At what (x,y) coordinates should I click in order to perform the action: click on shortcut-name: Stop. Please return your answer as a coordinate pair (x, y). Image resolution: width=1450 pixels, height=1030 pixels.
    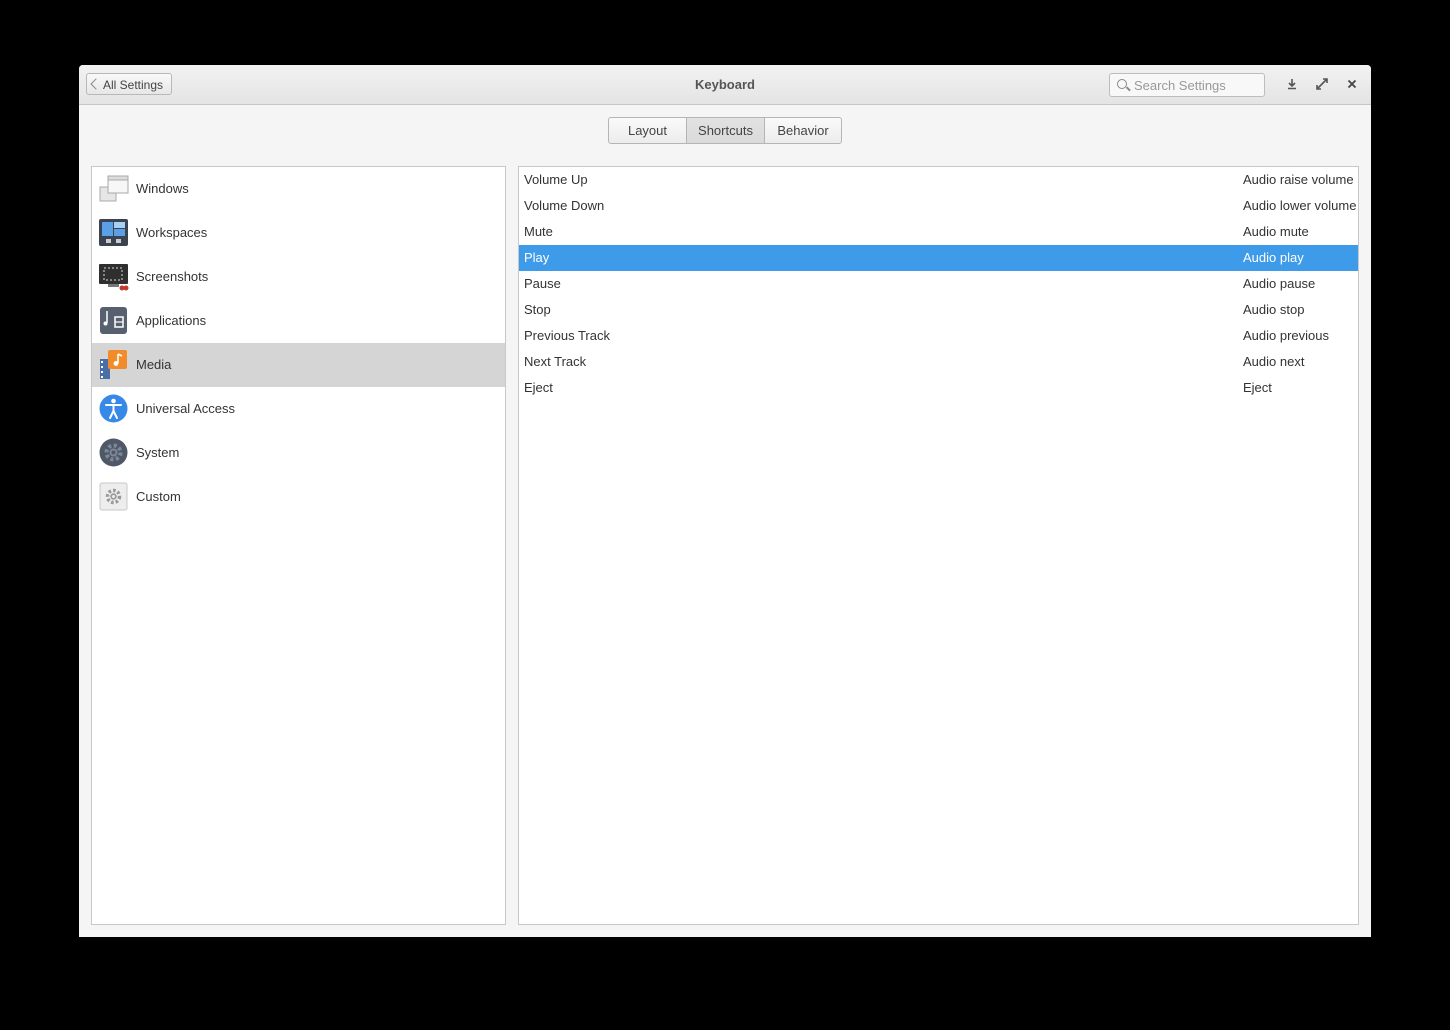
    Looking at the image, I should click on (537, 309).